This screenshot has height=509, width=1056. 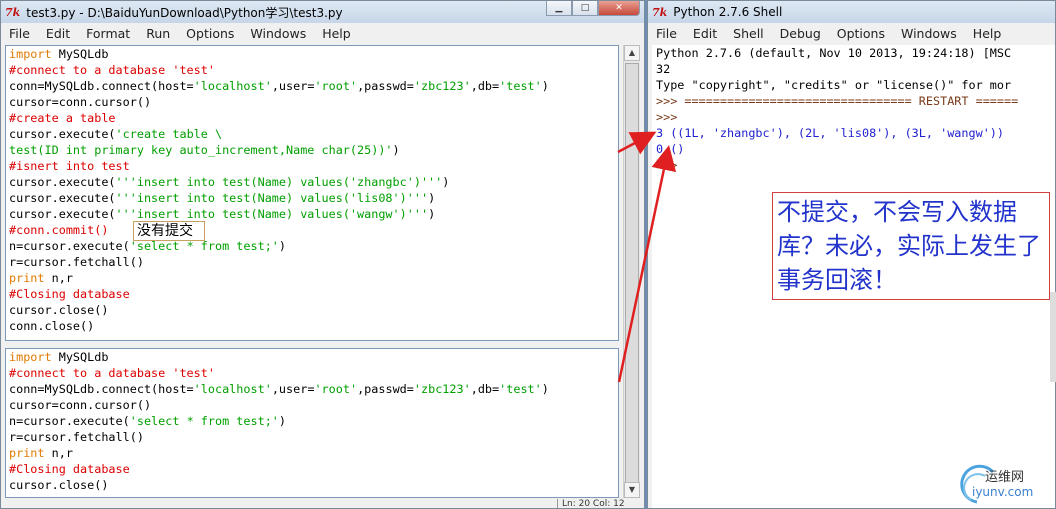 What do you see at coordinates (62, 118) in the screenshot?
I see `code-token: #create a table` at bounding box center [62, 118].